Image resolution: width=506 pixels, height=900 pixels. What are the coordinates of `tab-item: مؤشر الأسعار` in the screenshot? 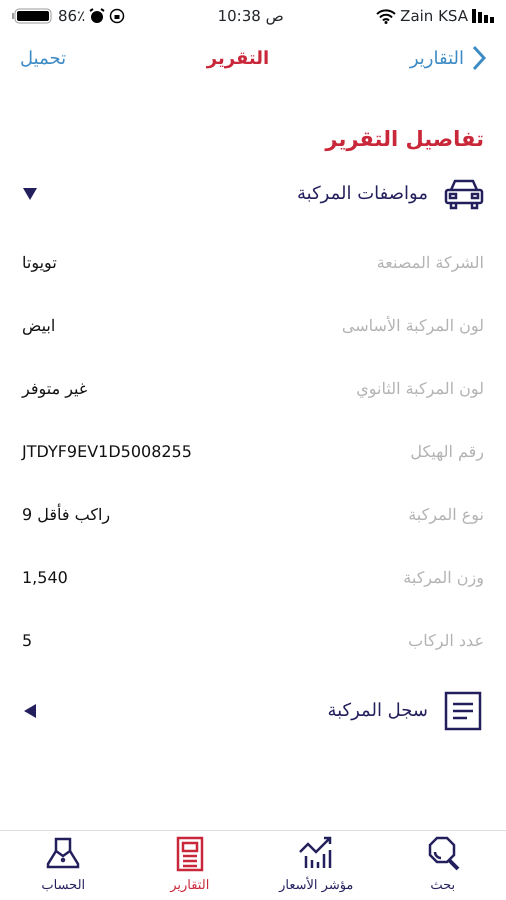 It's located at (316, 865).